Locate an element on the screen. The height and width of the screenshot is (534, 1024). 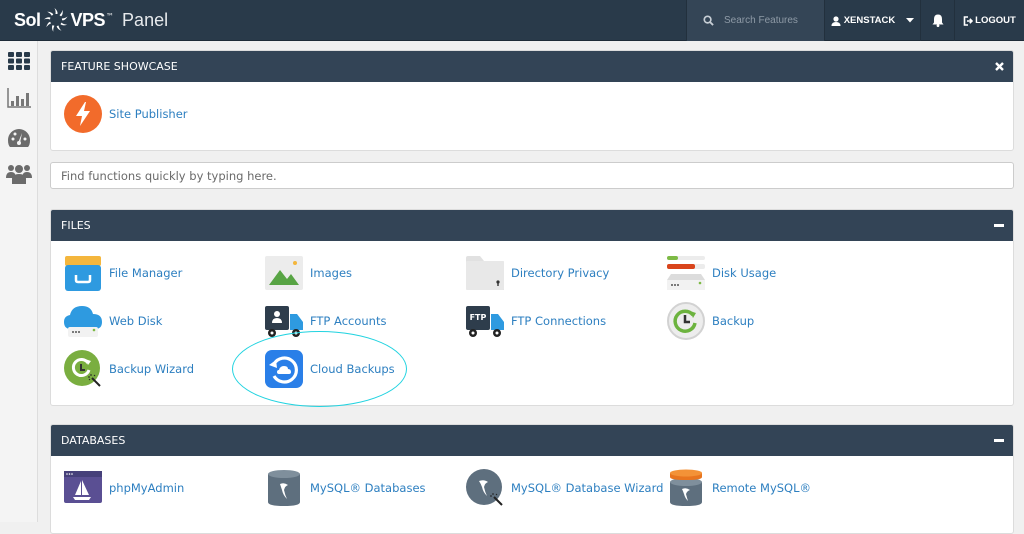
files-item-web-disk: Web Disk is located at coordinates (112, 321).